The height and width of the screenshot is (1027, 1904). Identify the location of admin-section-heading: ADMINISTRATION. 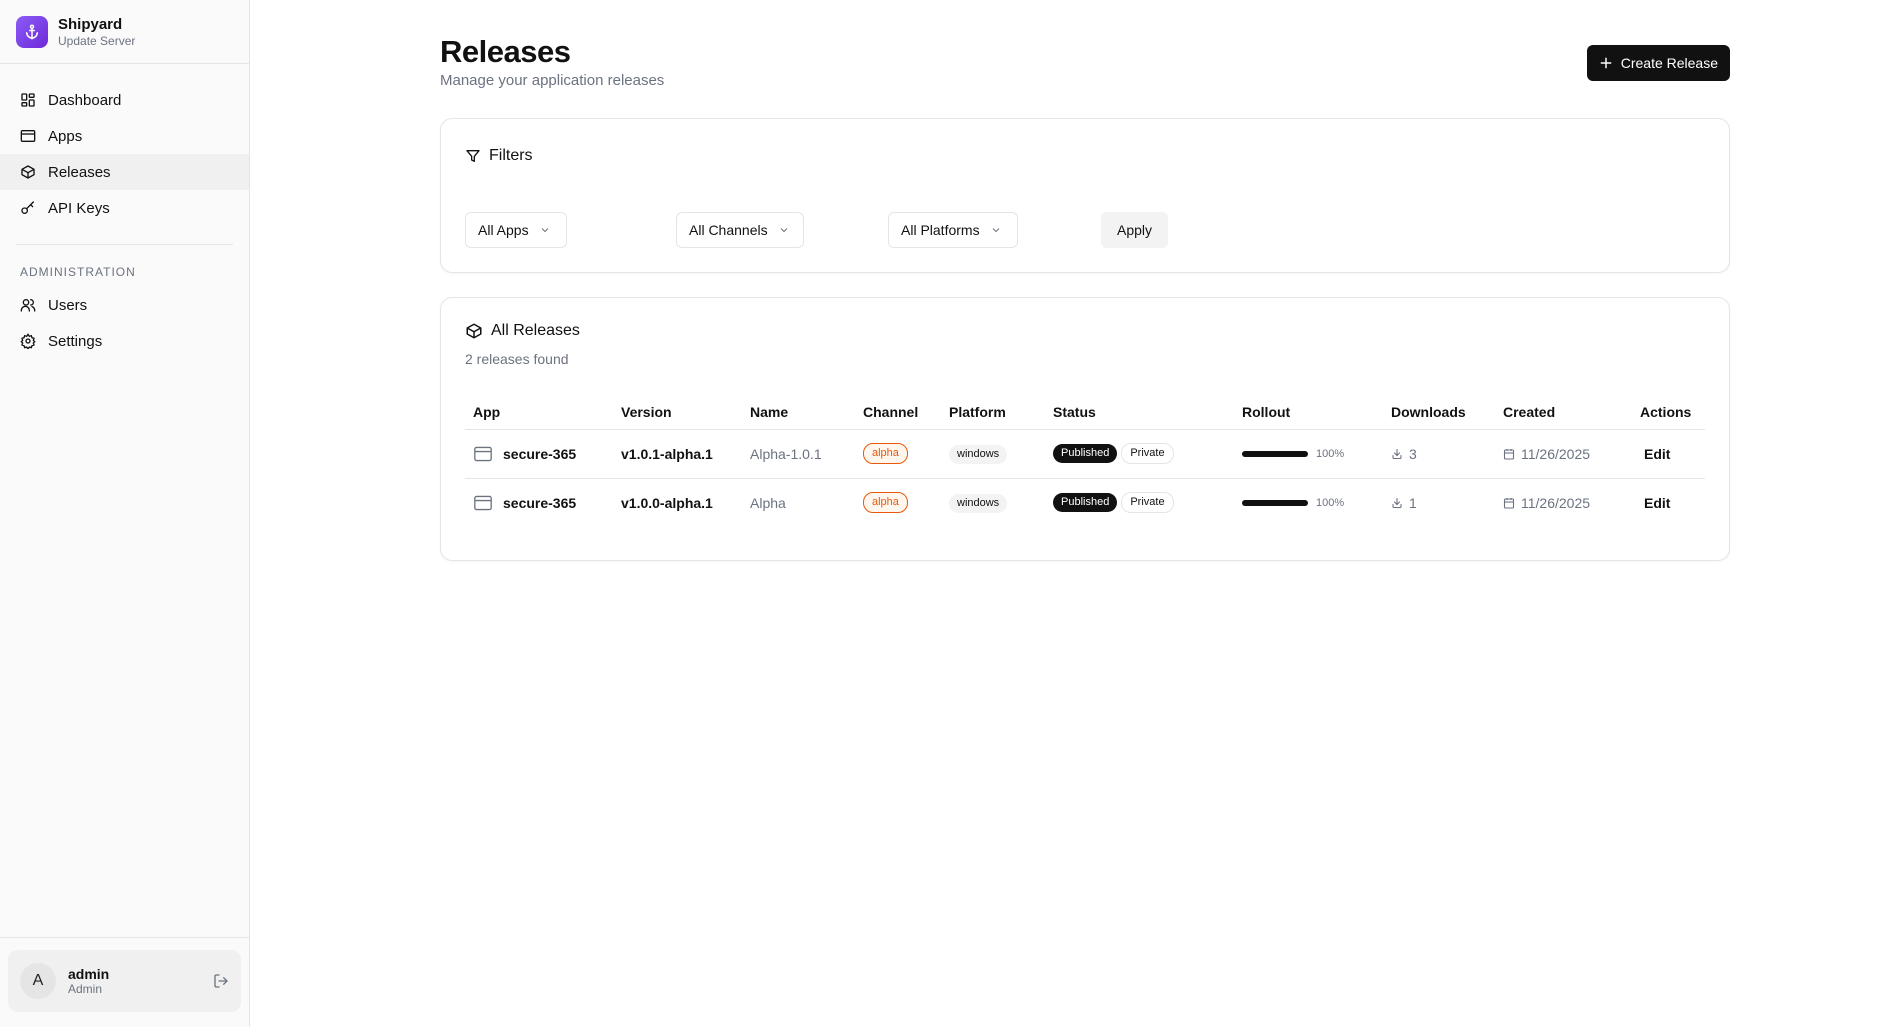
(78, 272).